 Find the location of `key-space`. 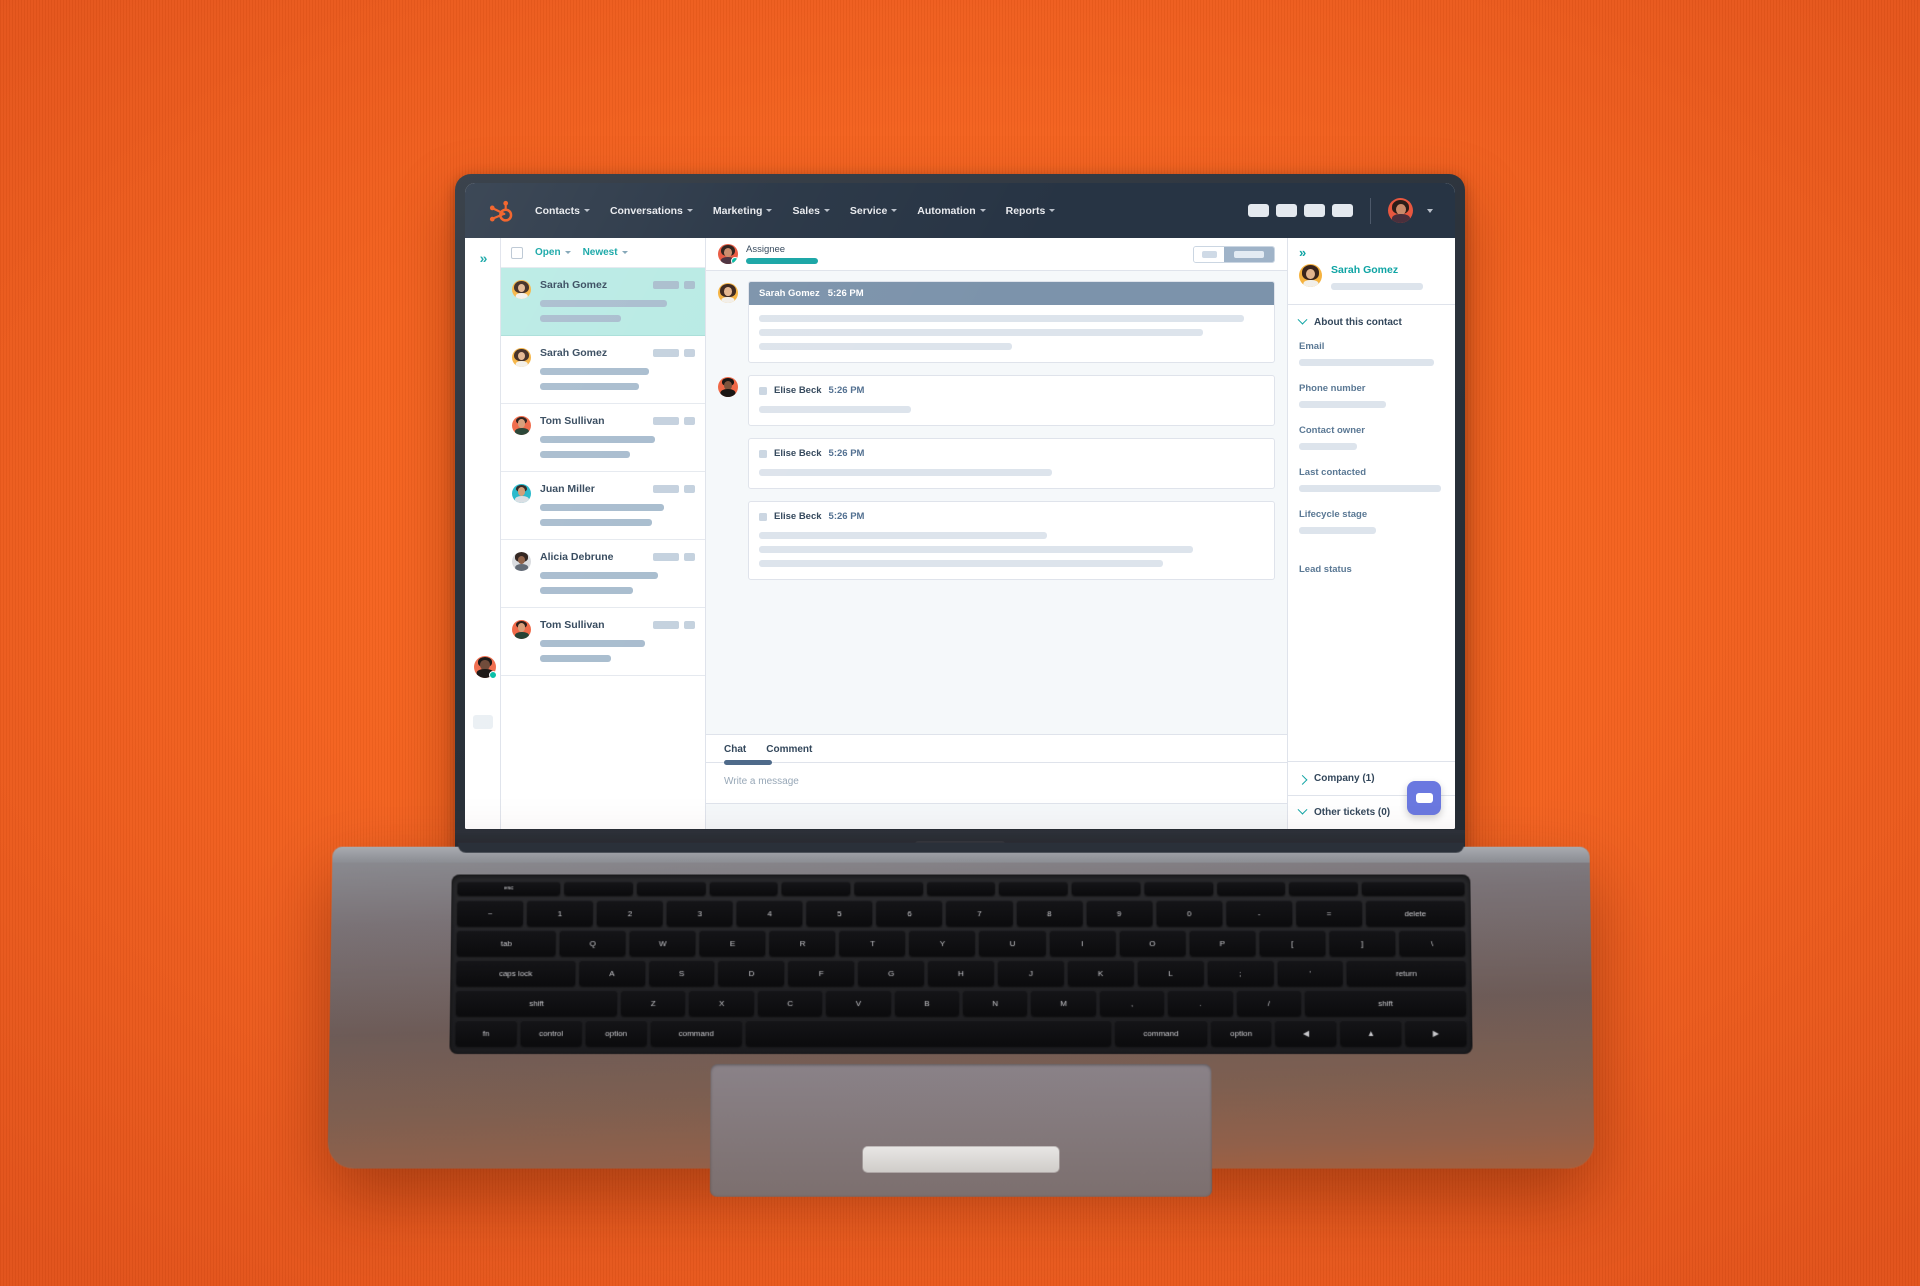

key-space is located at coordinates (928, 1033).